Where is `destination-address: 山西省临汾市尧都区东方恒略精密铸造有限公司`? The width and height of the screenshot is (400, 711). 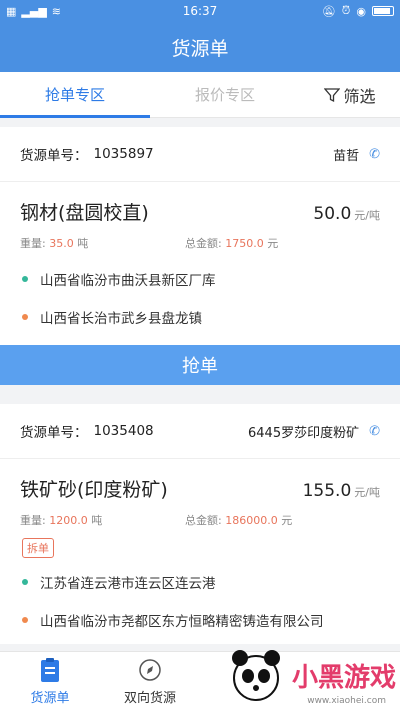
destination-address: 山西省临汾市尧都区东方恒略精密铸造有限公司 is located at coordinates (200, 620).